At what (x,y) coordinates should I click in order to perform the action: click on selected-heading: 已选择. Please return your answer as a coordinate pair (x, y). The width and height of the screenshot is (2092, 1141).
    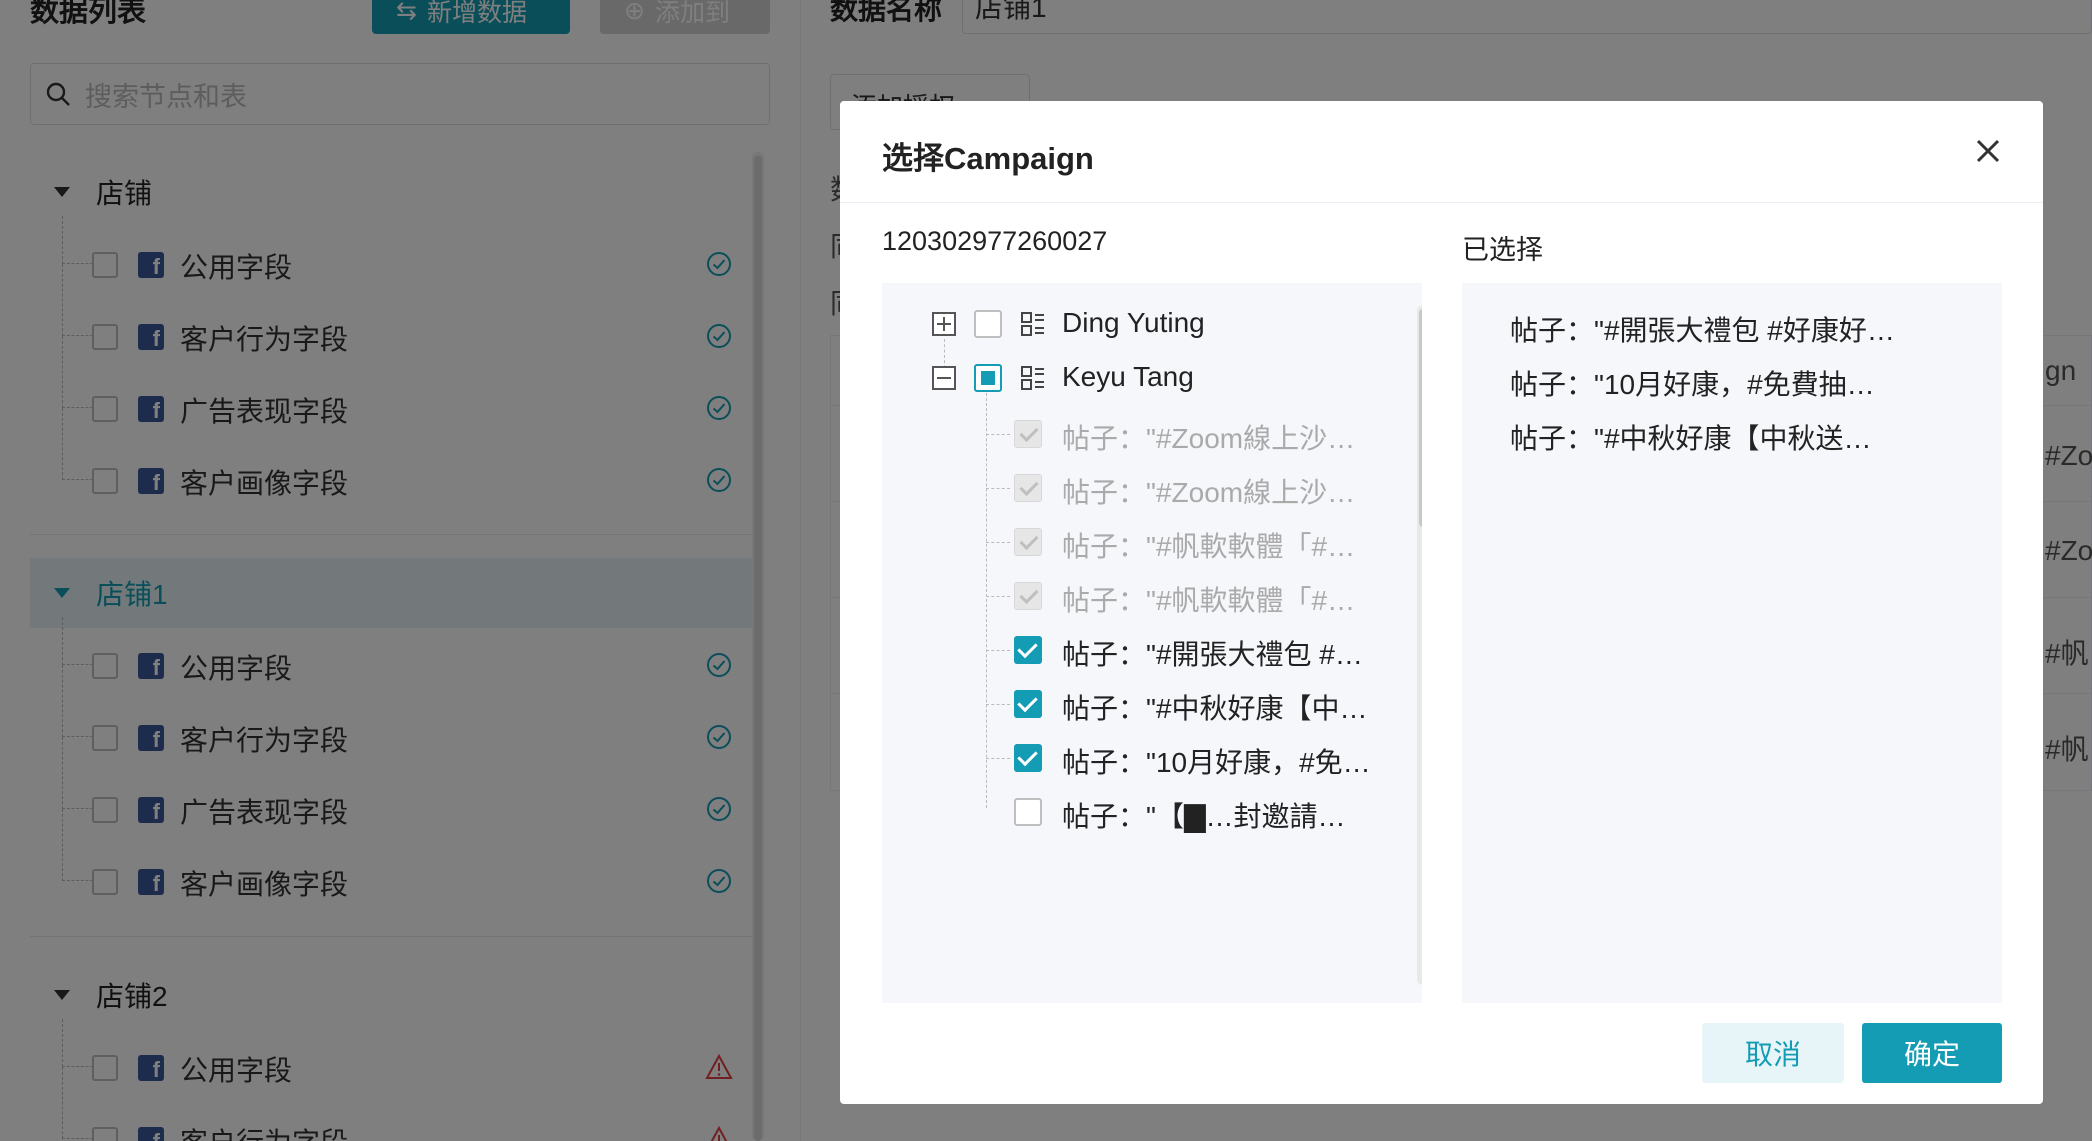
    Looking at the image, I should click on (1502, 250).